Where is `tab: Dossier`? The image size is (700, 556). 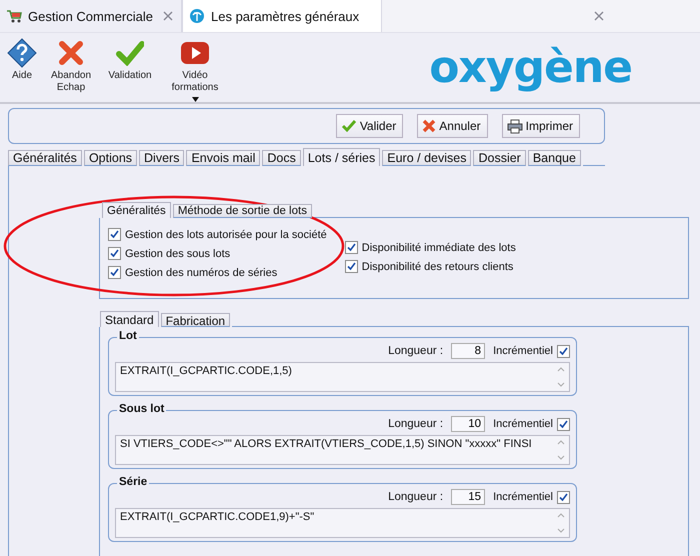
tab: Dossier is located at coordinates (499, 158).